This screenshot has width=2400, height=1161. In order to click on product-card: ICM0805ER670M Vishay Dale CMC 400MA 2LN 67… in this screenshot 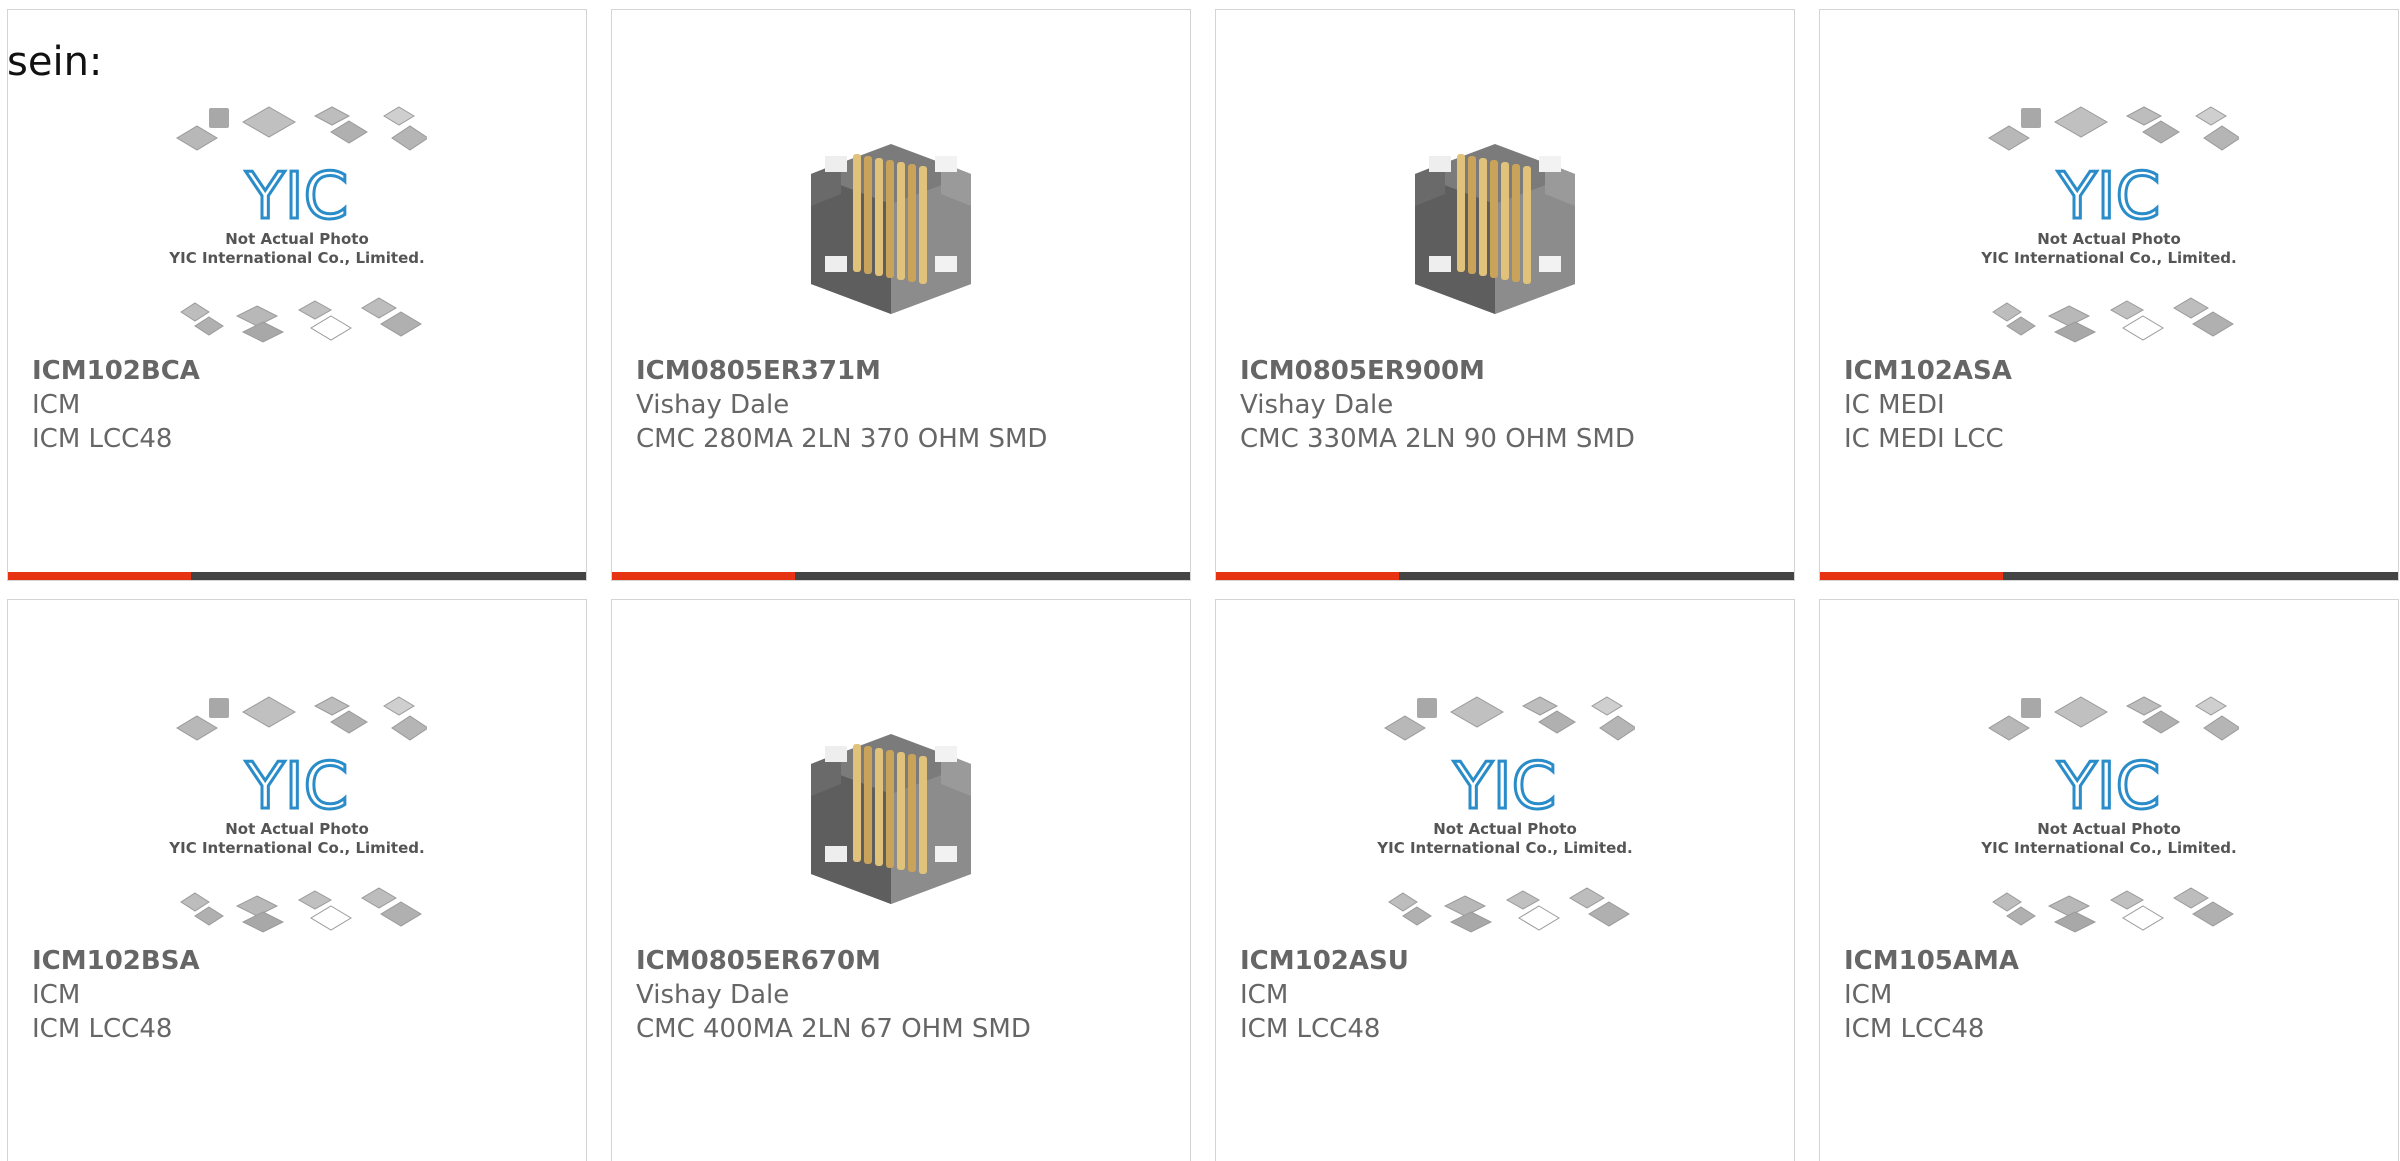, I will do `click(901, 880)`.